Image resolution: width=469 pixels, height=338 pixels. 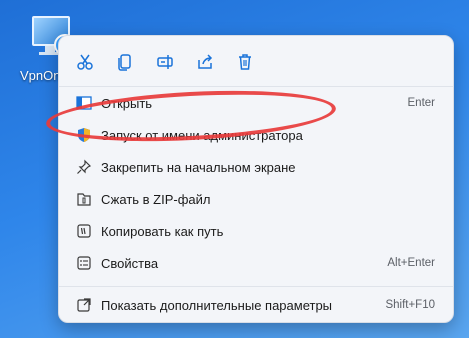 What do you see at coordinates (256, 199) in the screenshot?
I see `menu-item-zip: Сжать в ZIP-файл` at bounding box center [256, 199].